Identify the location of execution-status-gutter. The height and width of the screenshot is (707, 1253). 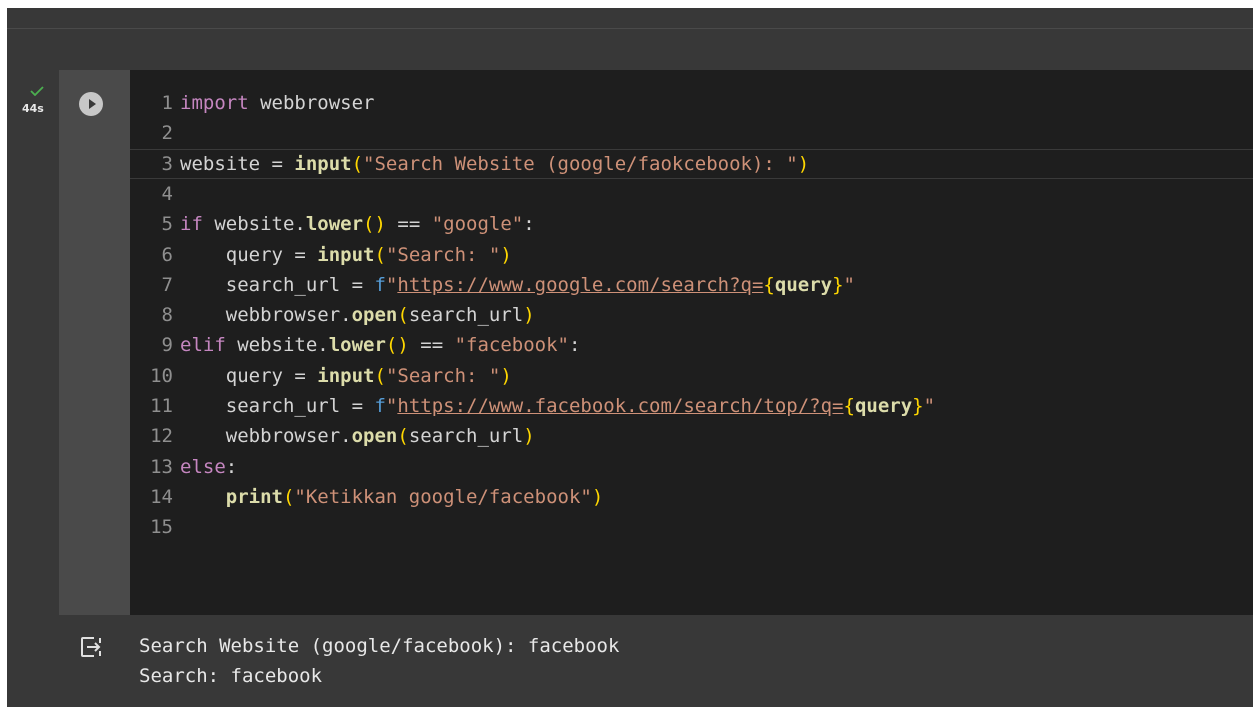
(33, 388).